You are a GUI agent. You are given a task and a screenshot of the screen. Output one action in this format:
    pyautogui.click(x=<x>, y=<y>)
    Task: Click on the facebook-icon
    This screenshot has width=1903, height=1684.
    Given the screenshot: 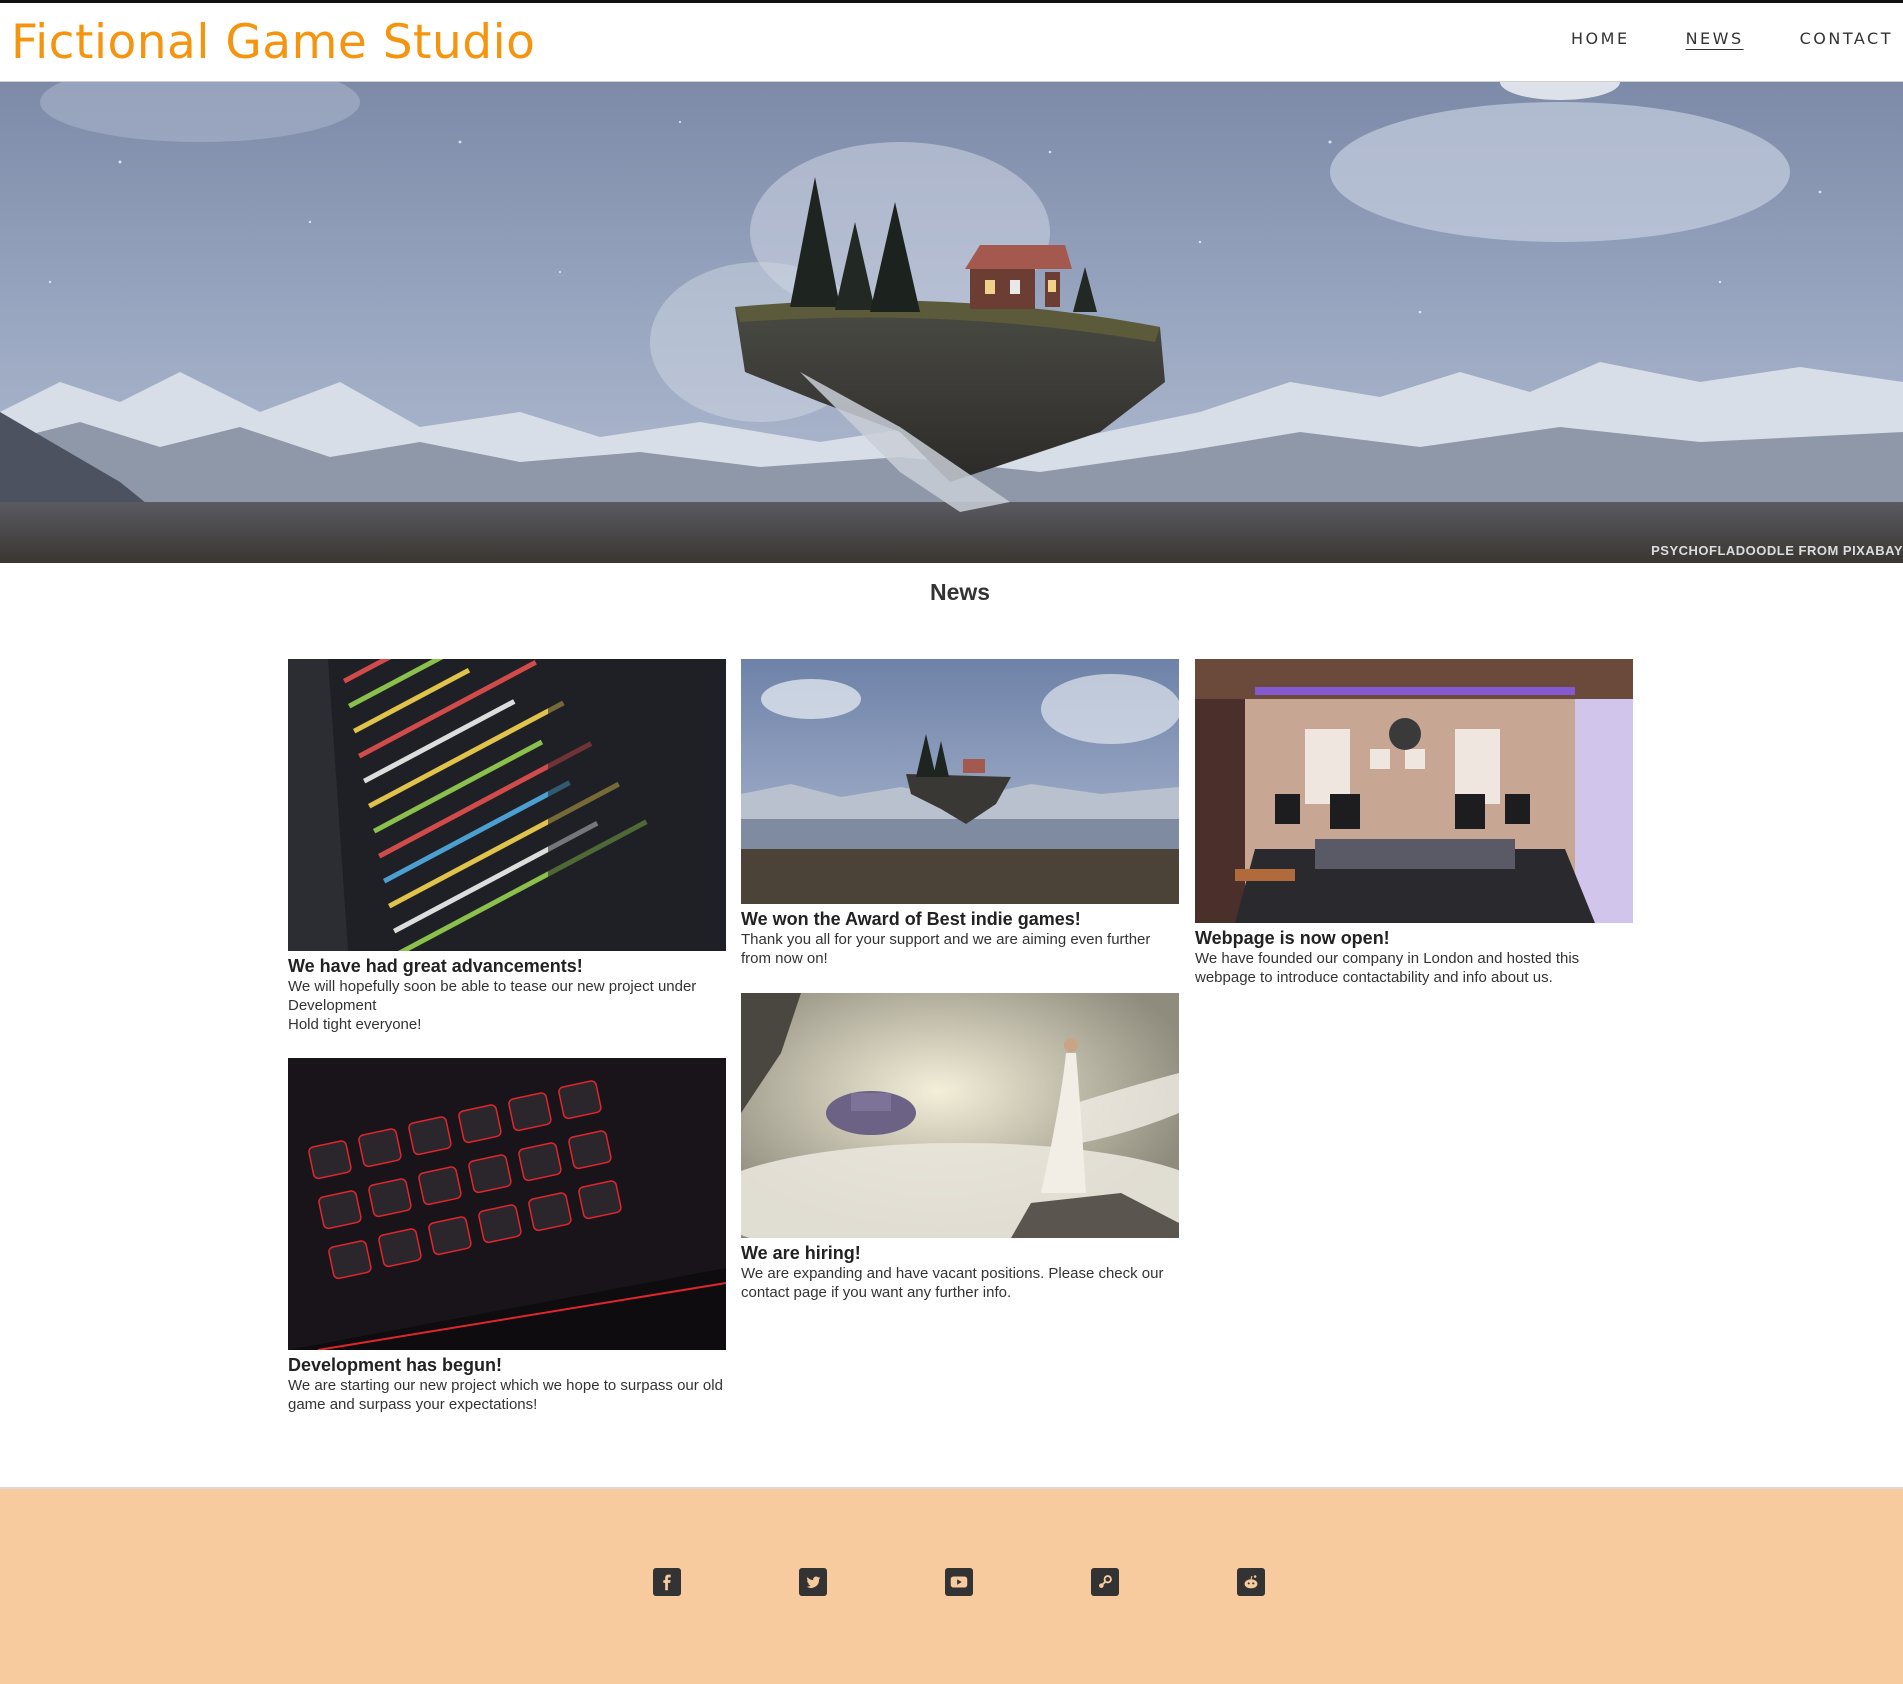 What is the action you would take?
    pyautogui.click(x=667, y=1582)
    